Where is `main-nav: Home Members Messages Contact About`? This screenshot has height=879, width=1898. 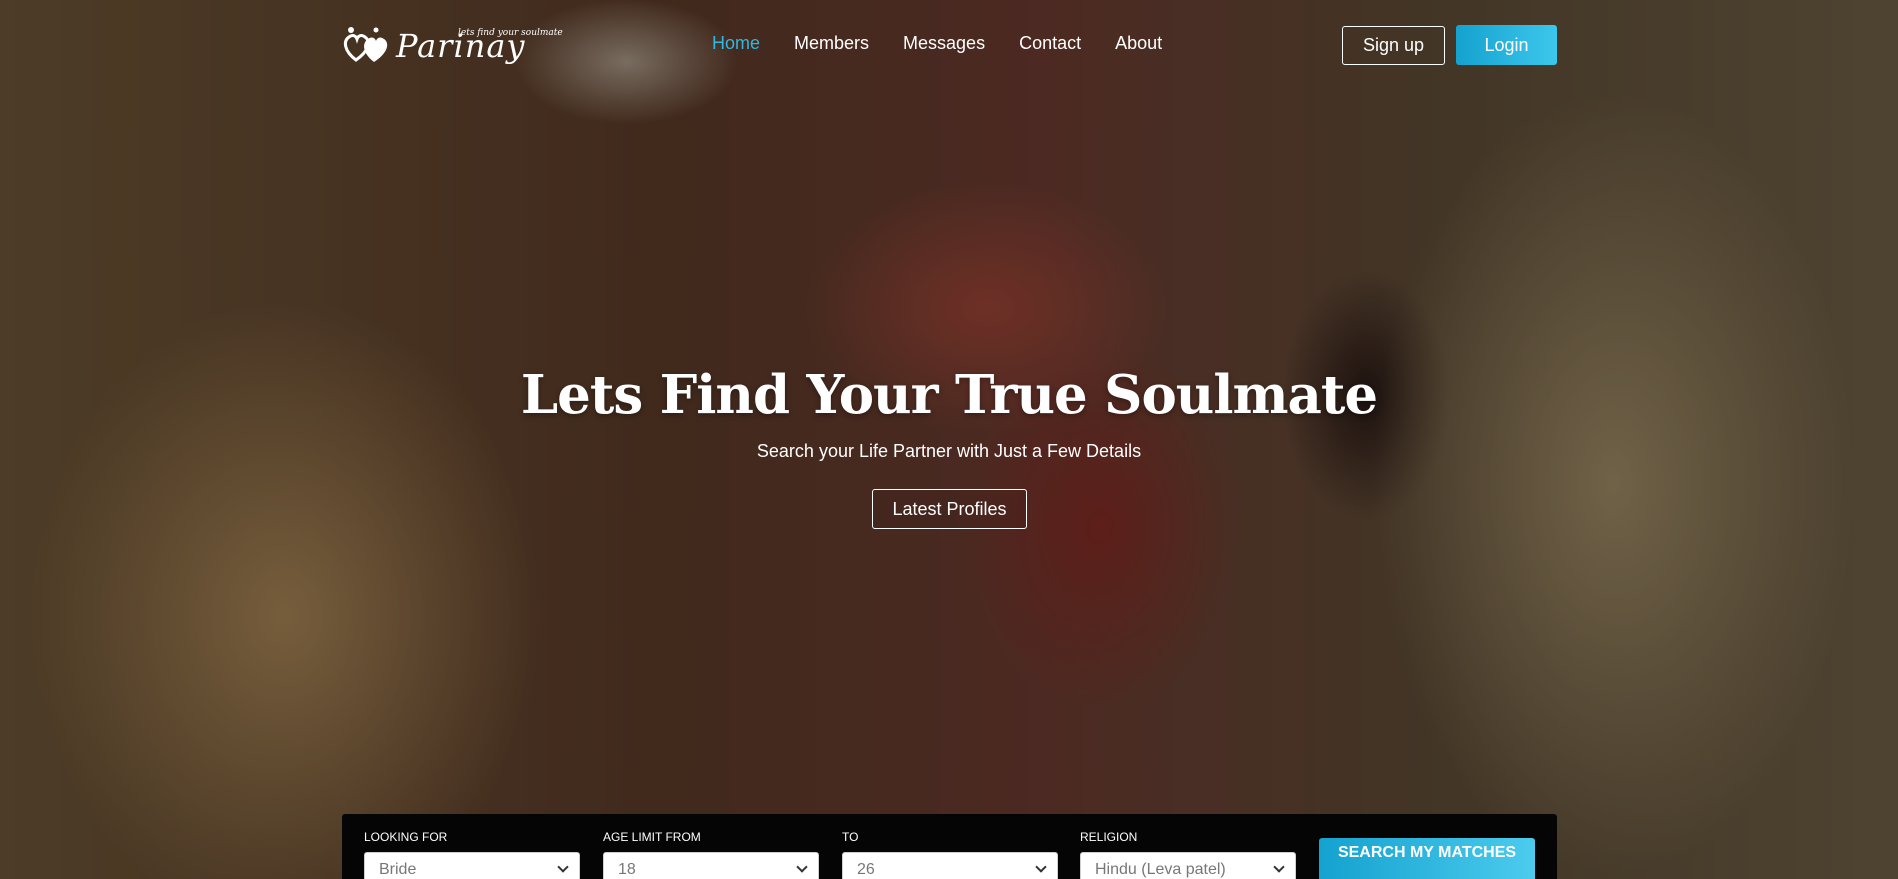
main-nav: Home Members Messages Contact About is located at coordinates (937, 43).